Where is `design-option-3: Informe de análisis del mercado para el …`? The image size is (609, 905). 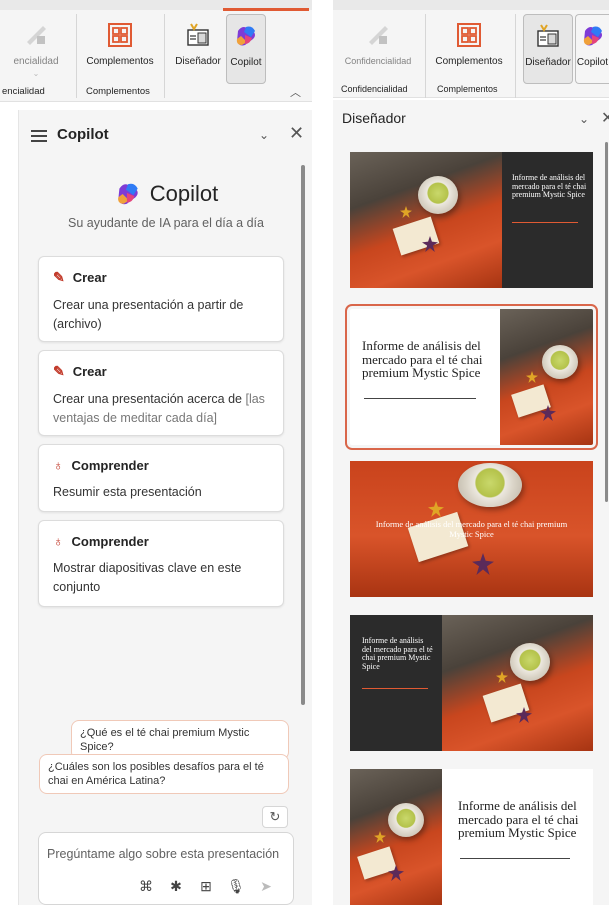
design-option-3: Informe de análisis del mercado para el … is located at coordinates (471, 529).